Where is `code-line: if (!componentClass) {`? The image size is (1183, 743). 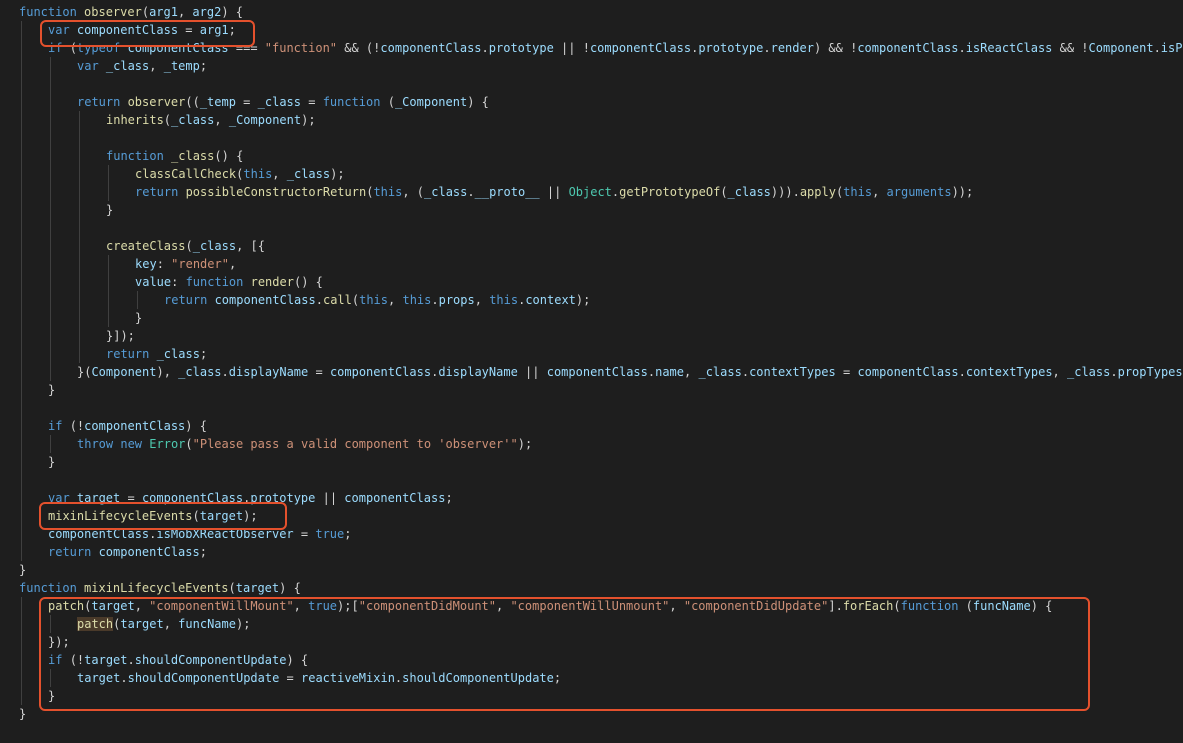 code-line: if (!componentClass) { is located at coordinates (591, 426).